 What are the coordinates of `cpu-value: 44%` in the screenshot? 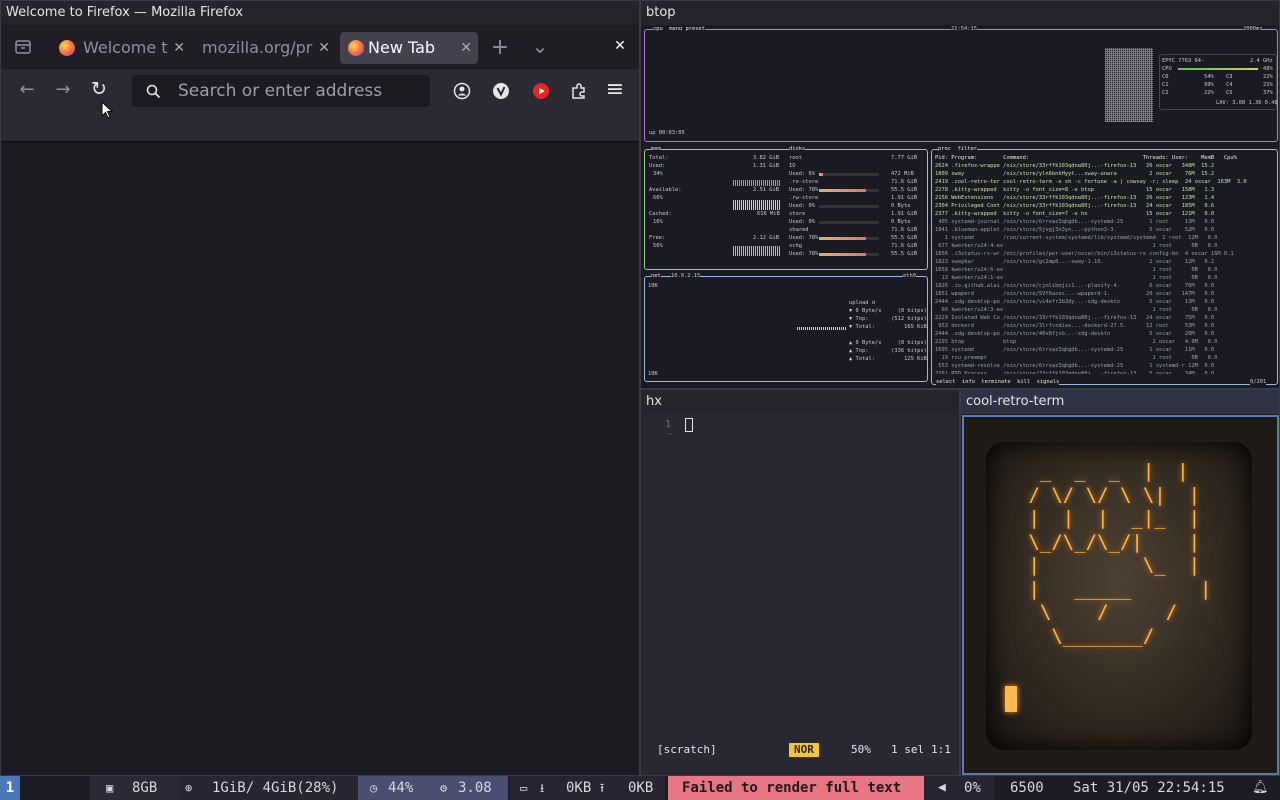 It's located at (401, 788).